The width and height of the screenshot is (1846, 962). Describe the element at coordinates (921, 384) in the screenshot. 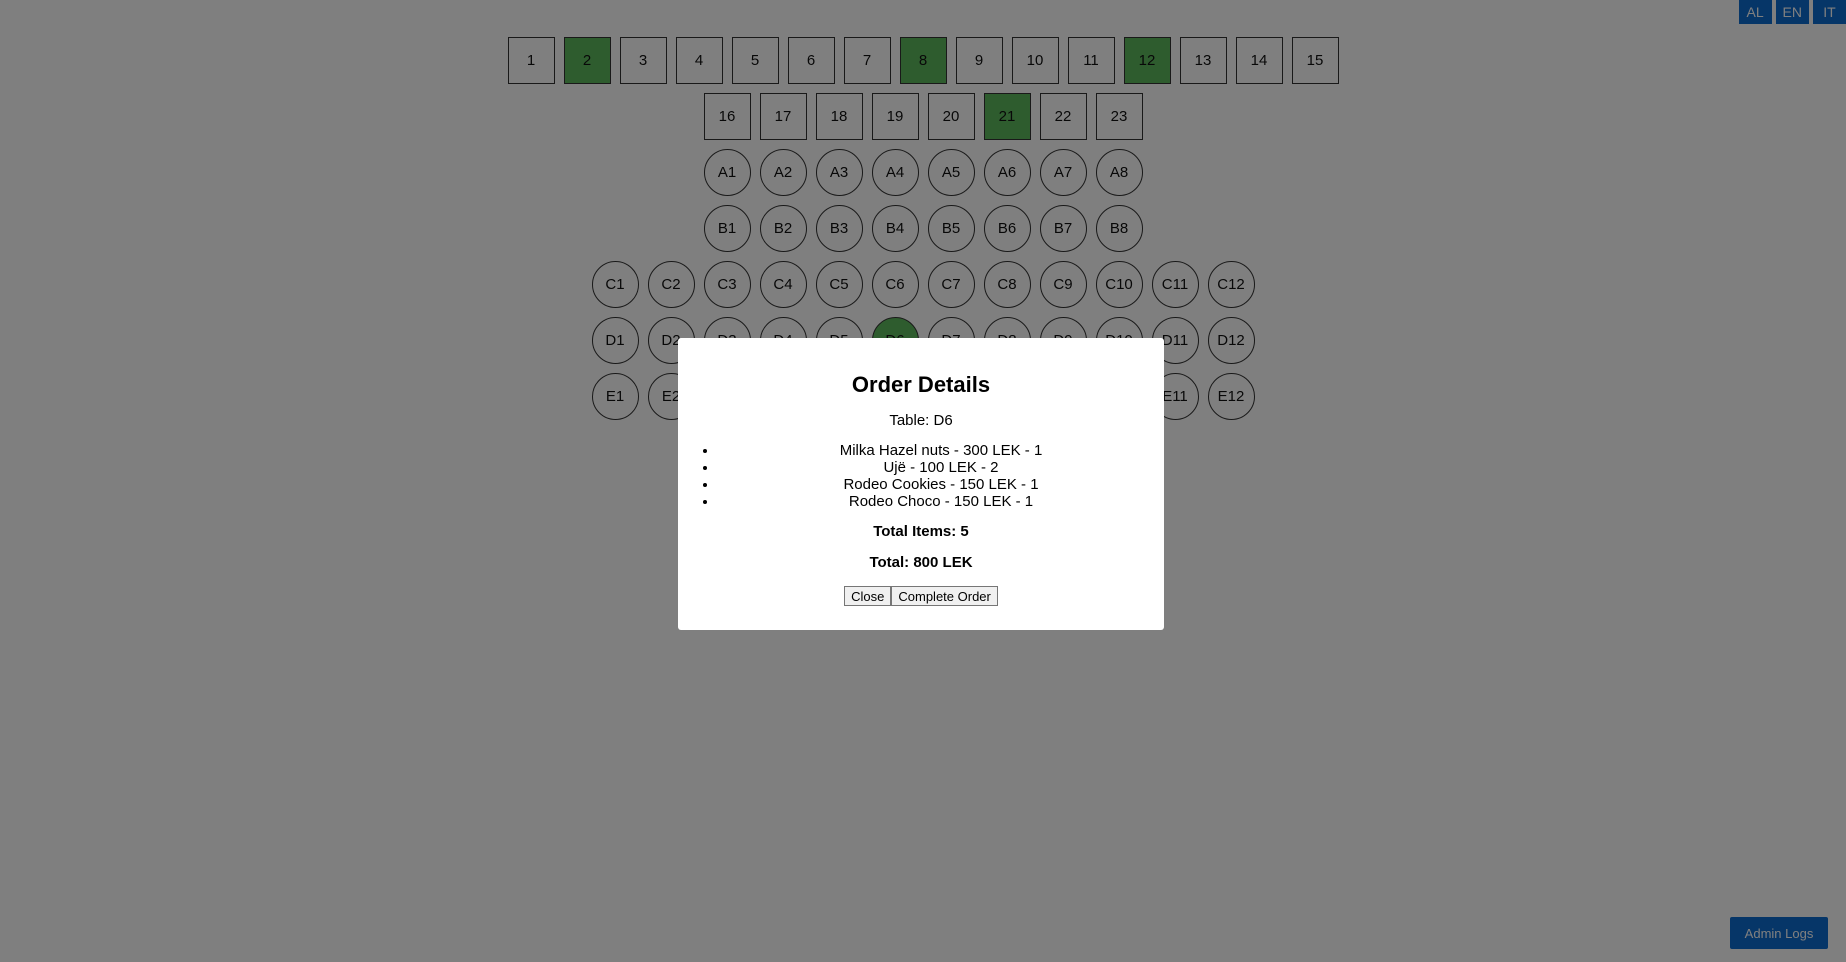

I see `modal-title: Order Details` at that location.